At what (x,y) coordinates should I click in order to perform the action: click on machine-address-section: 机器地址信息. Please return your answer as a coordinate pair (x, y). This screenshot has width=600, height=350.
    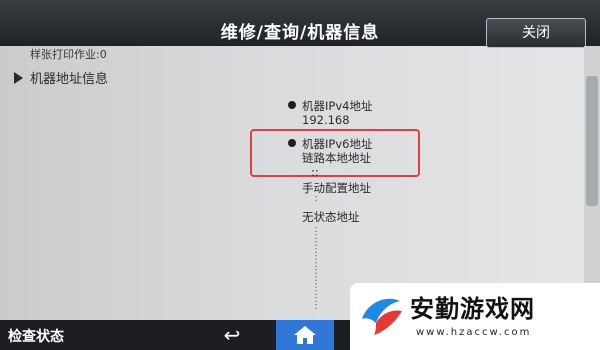
    Looking at the image, I should click on (61, 77).